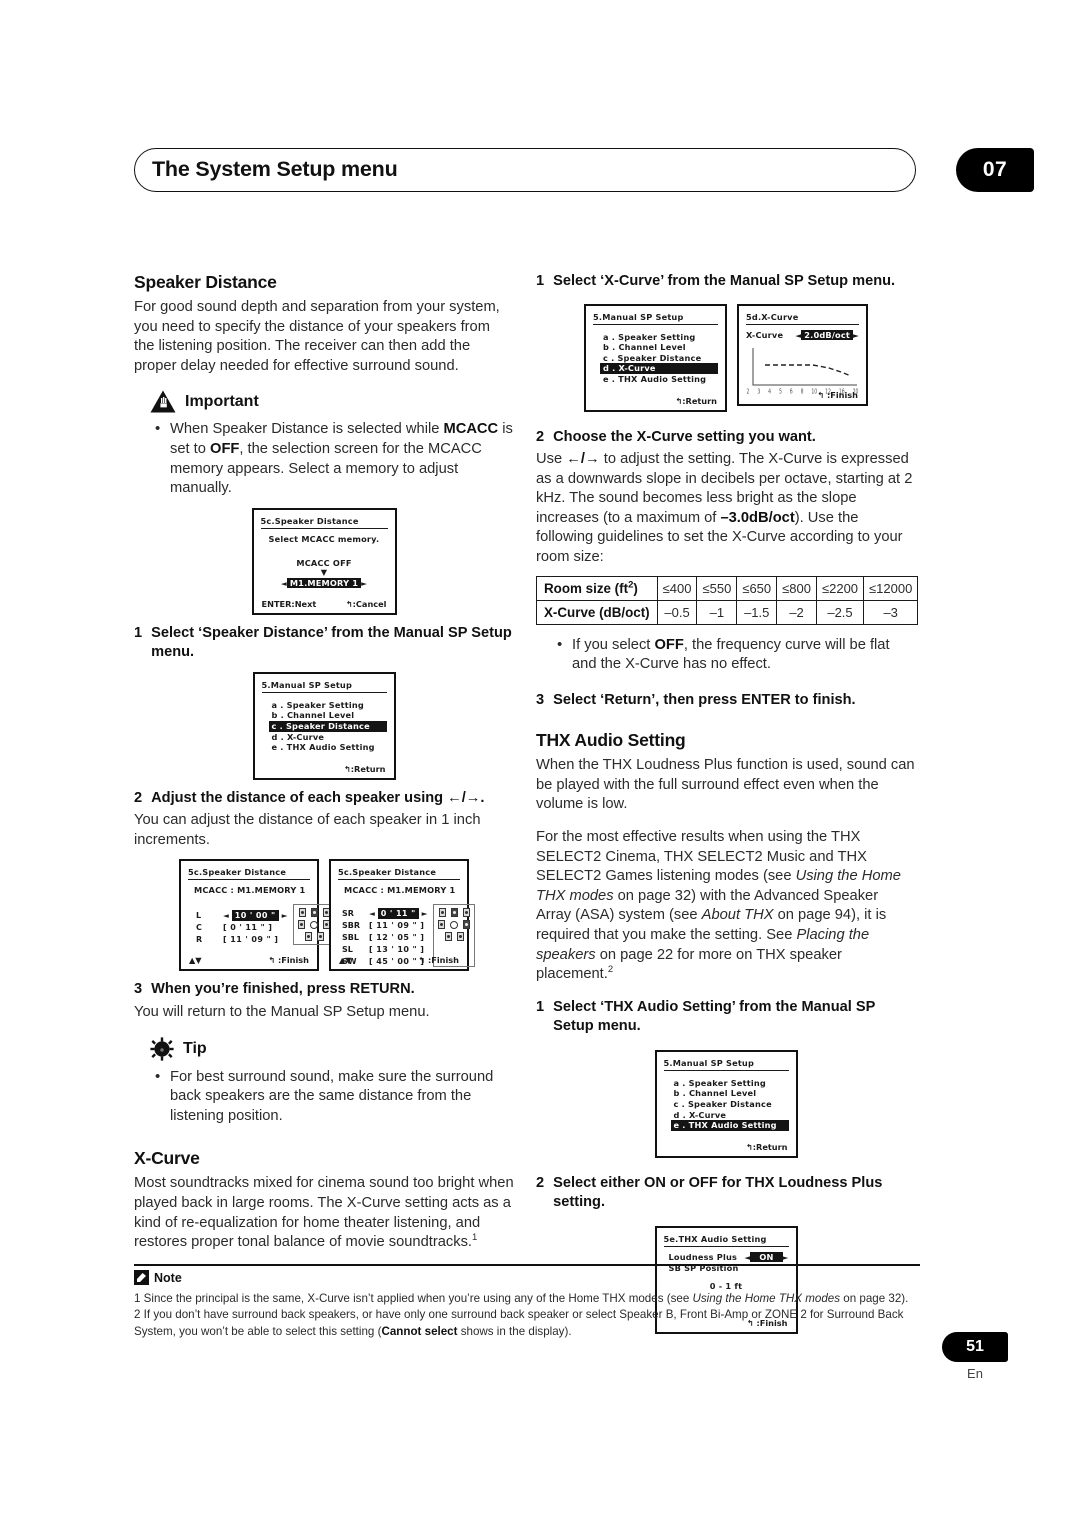  I want to click on lcd-footer-return: ↰:Return, so click(766, 1146).